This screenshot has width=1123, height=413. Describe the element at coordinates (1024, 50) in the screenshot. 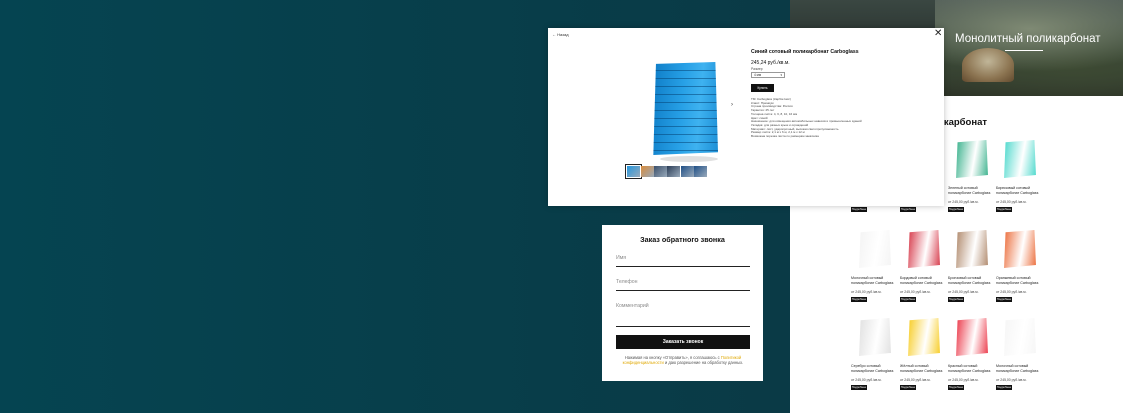

I see `hero-underline` at that location.